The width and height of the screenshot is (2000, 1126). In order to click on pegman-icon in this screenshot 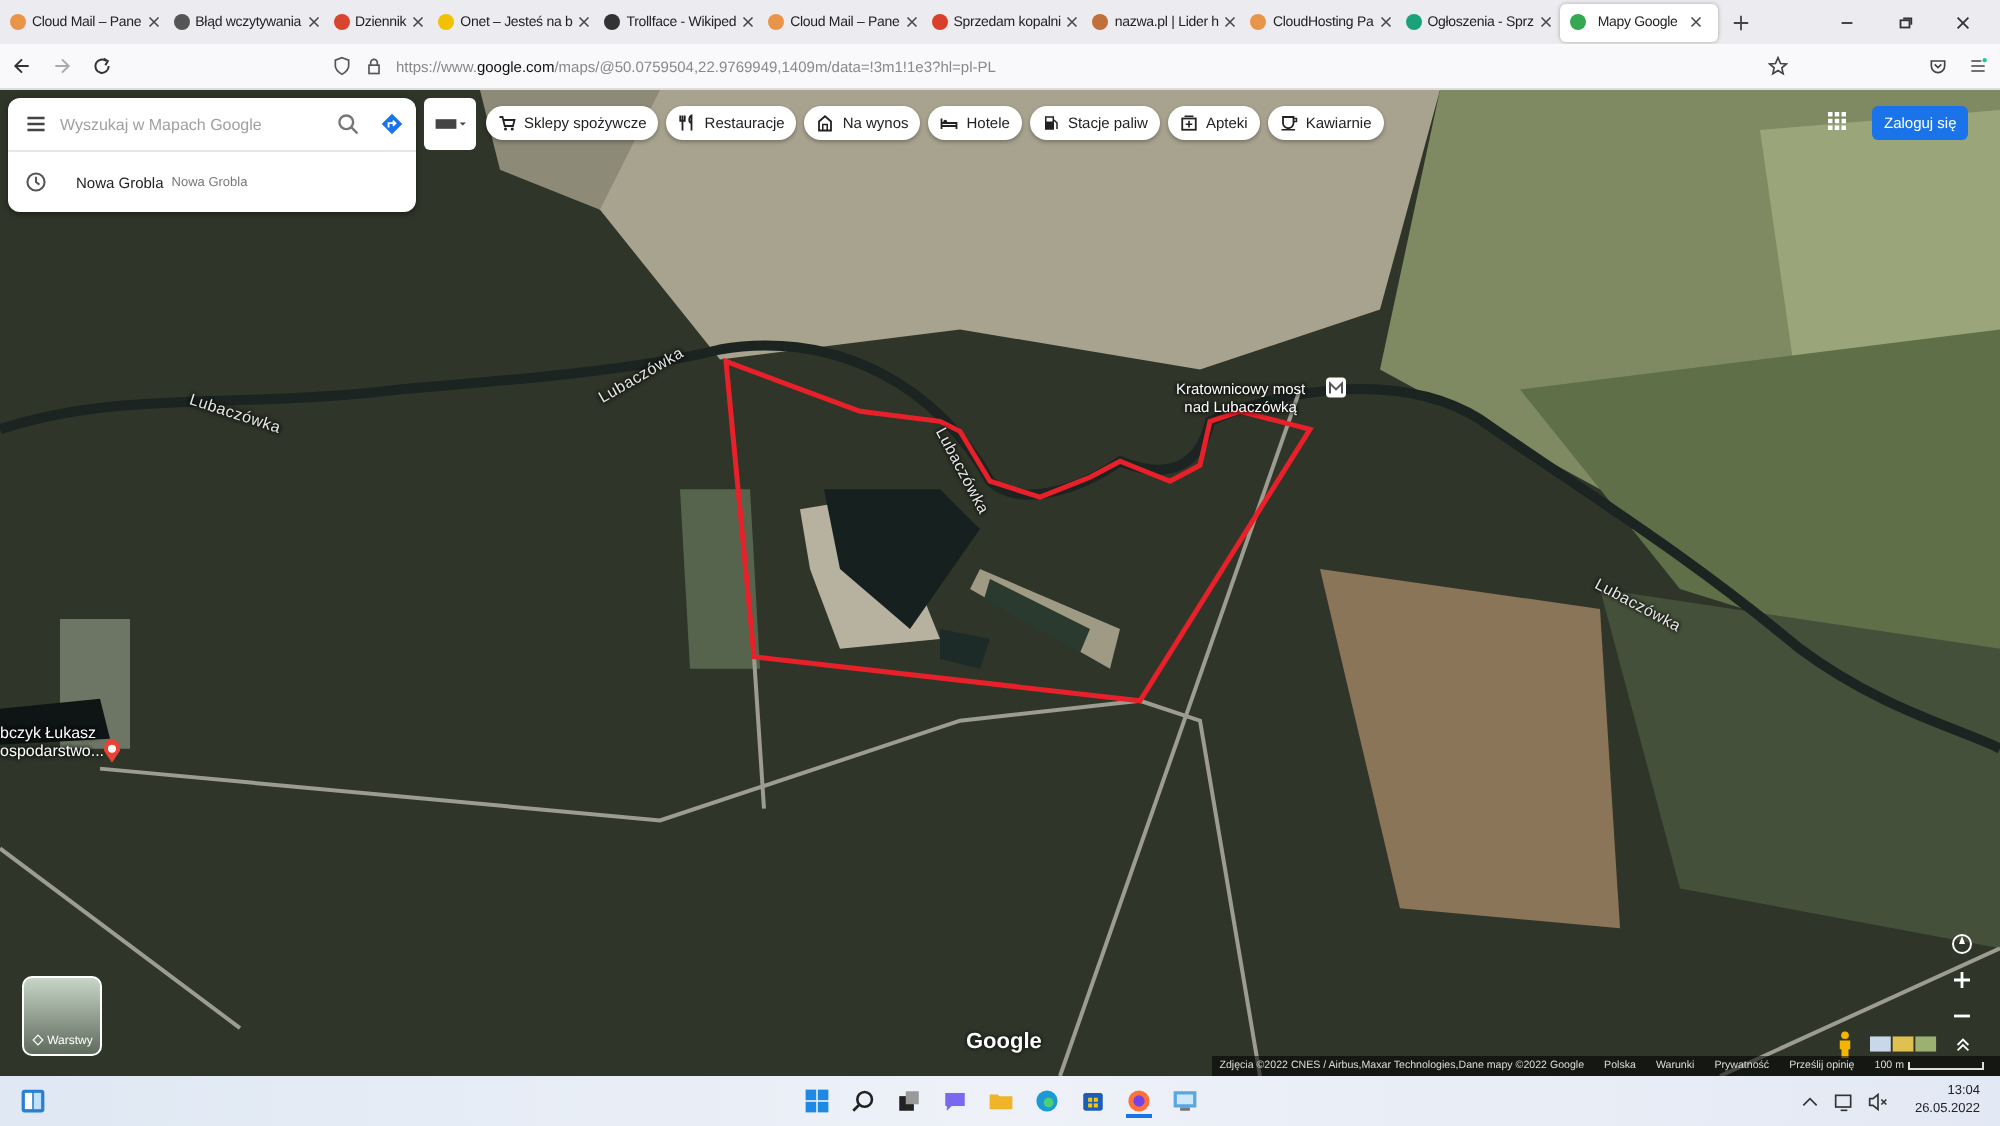, I will do `click(1845, 1044)`.